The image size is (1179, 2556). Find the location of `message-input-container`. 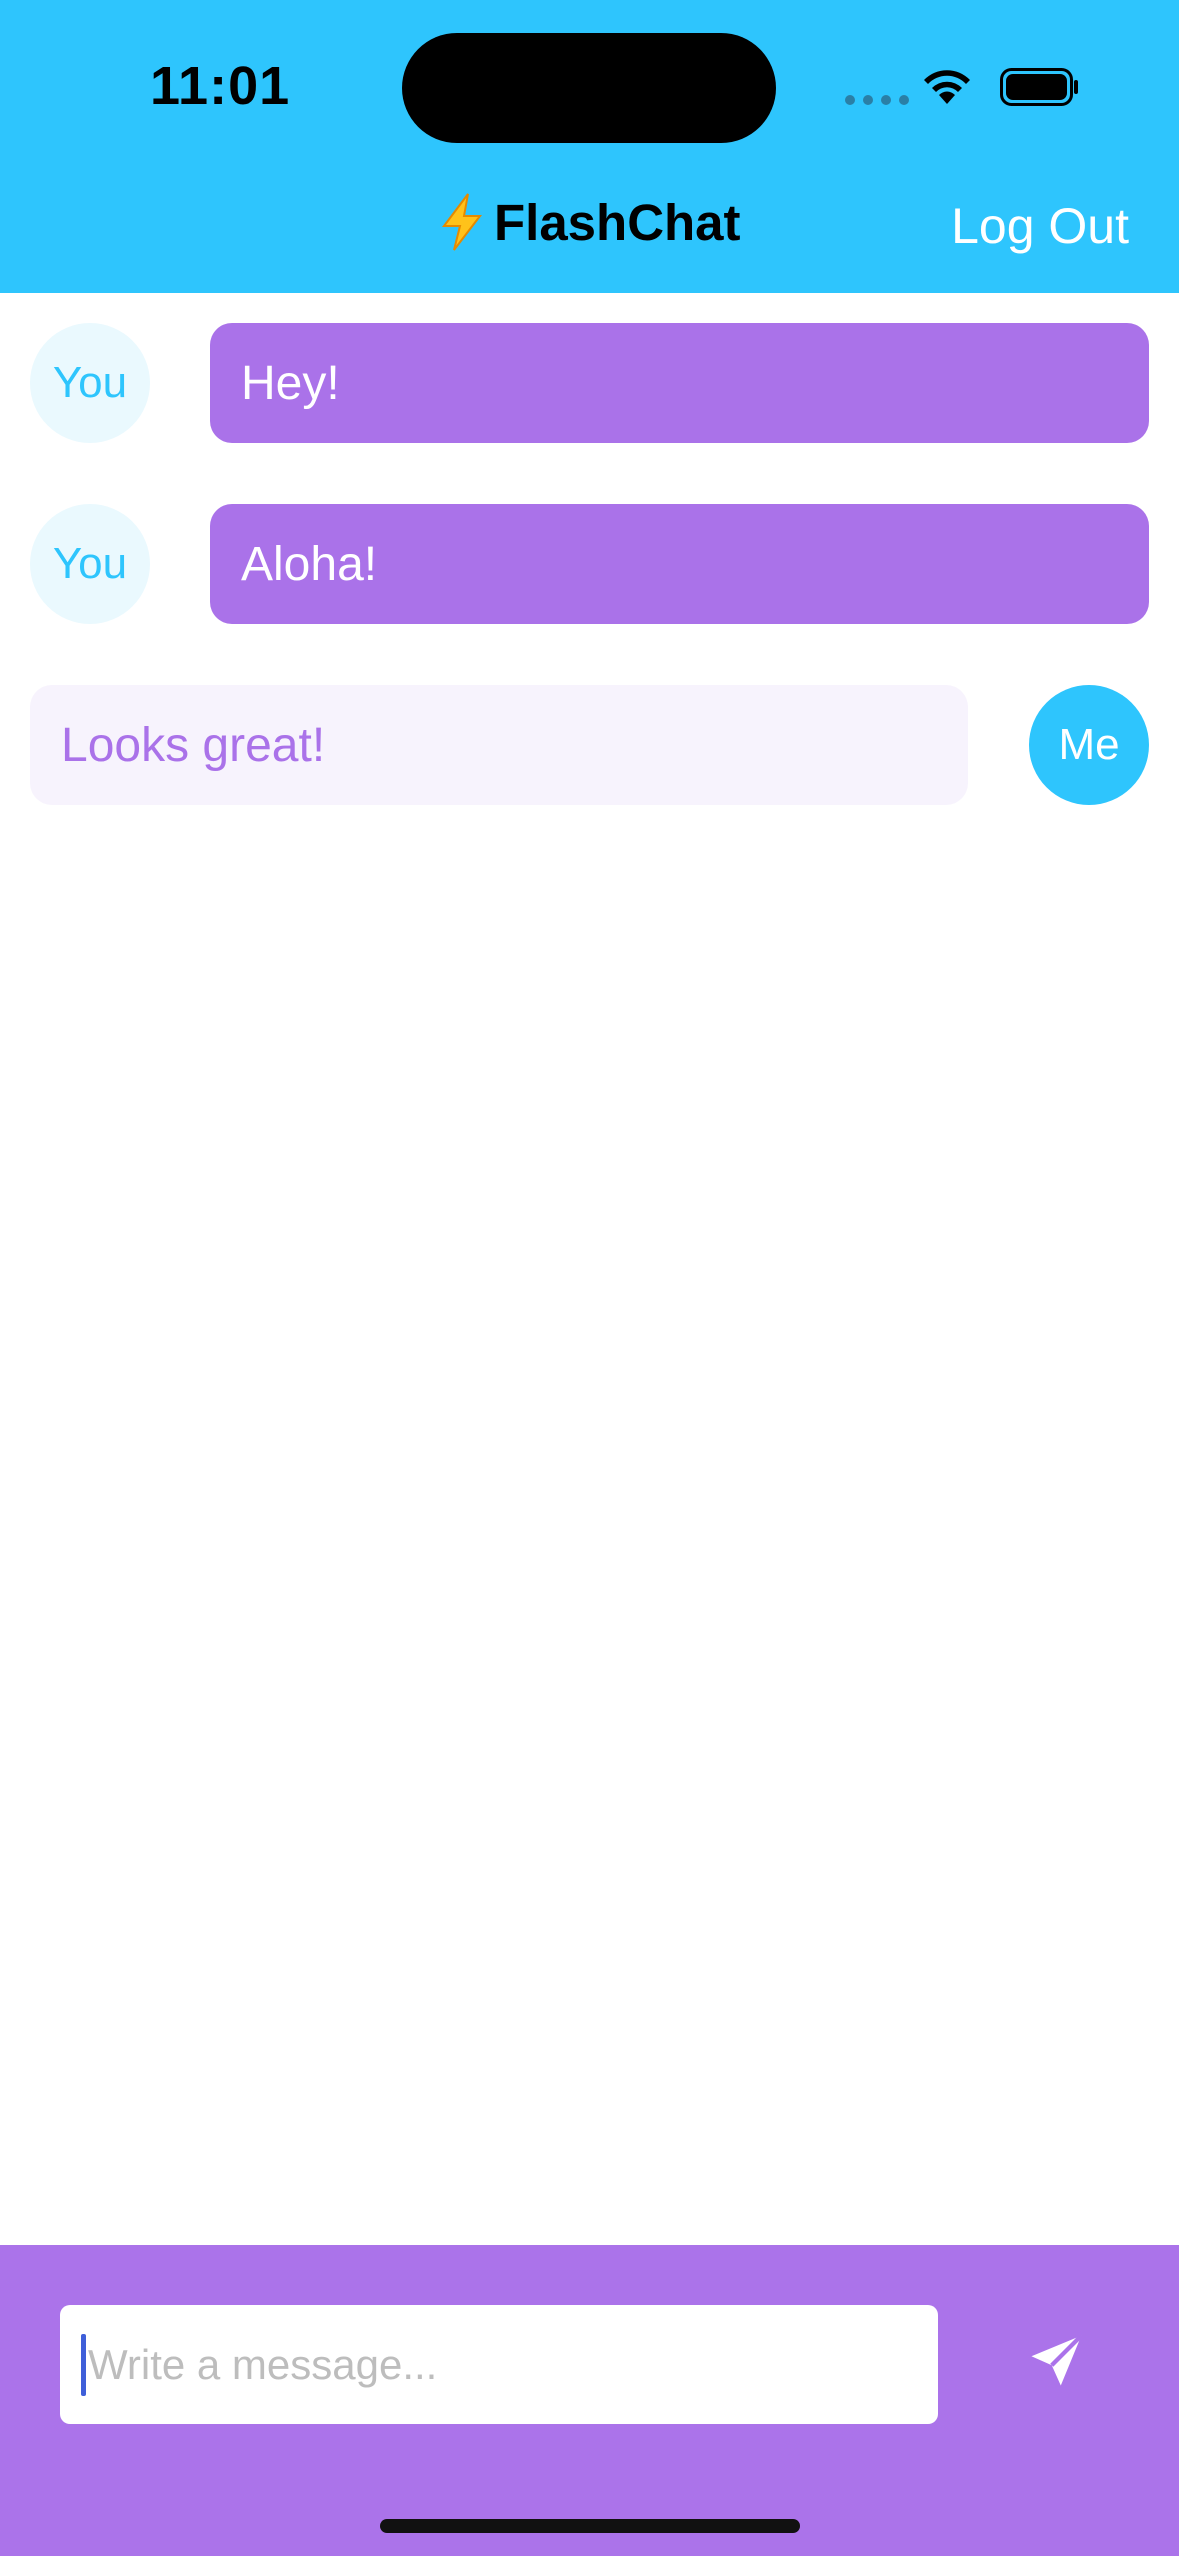

message-input-container is located at coordinates (499, 2364).